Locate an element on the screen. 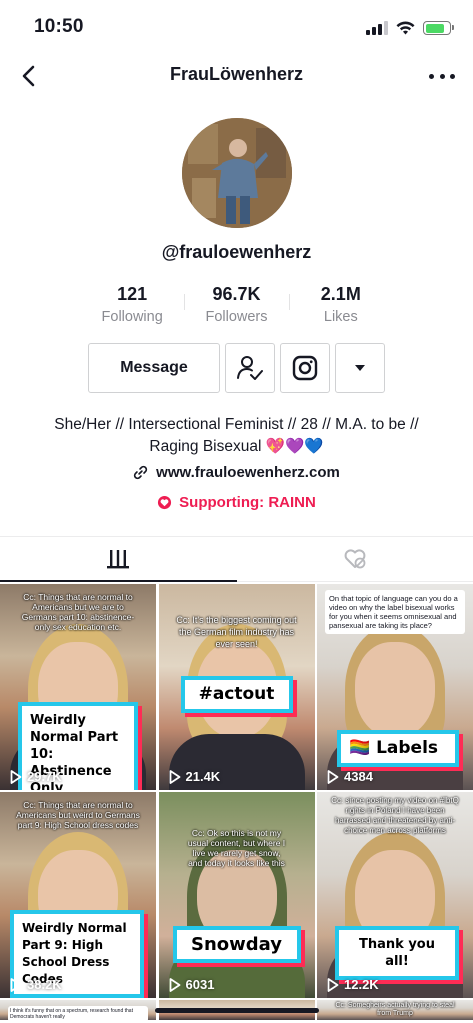 The height and width of the screenshot is (1023, 473). signal-icon is located at coordinates (377, 28).